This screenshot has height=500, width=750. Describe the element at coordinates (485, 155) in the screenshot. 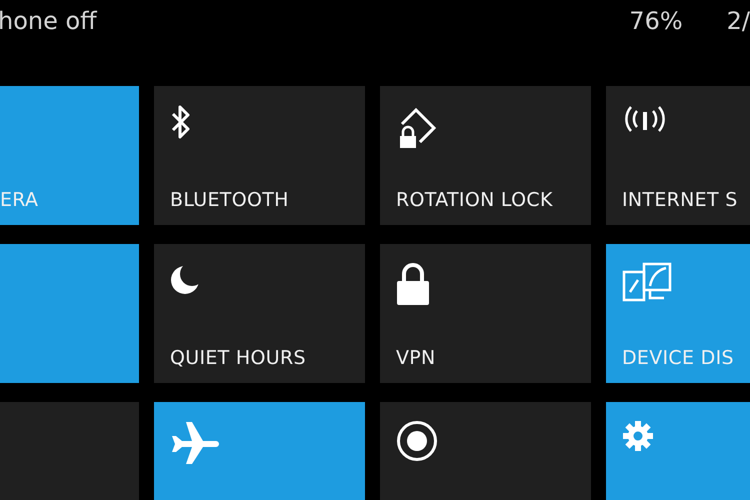

I see `quick-action-tile: ROTATION LOCK` at that location.